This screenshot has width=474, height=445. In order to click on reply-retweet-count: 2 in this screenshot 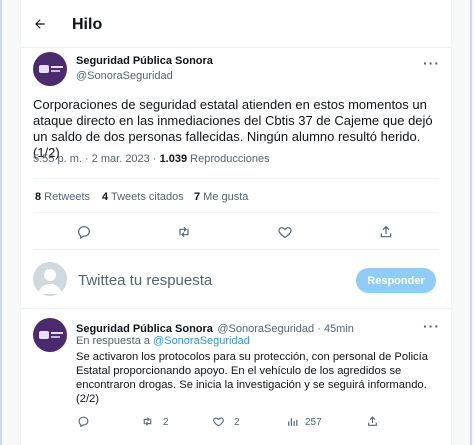, I will do `click(166, 422)`.